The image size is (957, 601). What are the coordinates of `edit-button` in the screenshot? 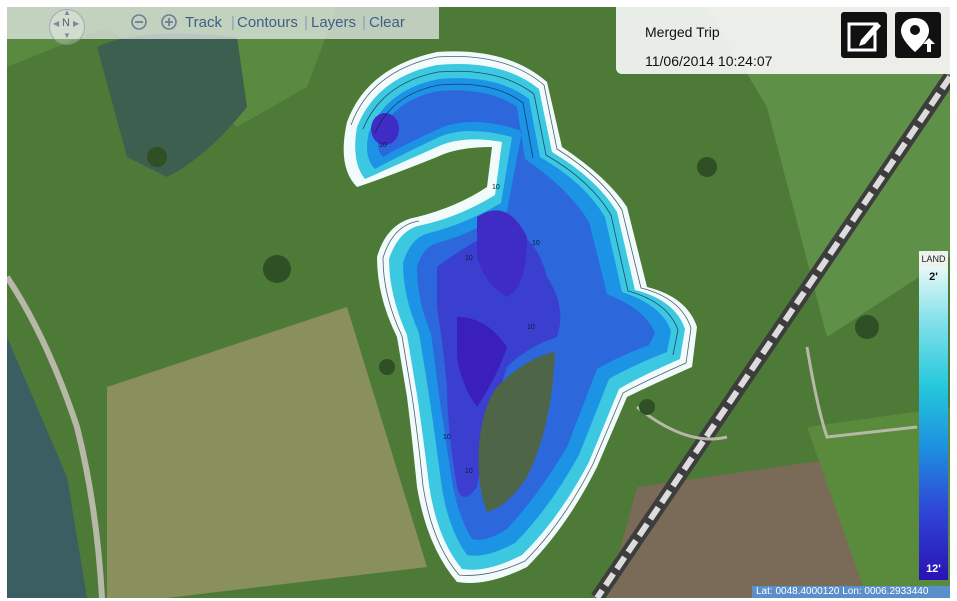 It's located at (864, 35).